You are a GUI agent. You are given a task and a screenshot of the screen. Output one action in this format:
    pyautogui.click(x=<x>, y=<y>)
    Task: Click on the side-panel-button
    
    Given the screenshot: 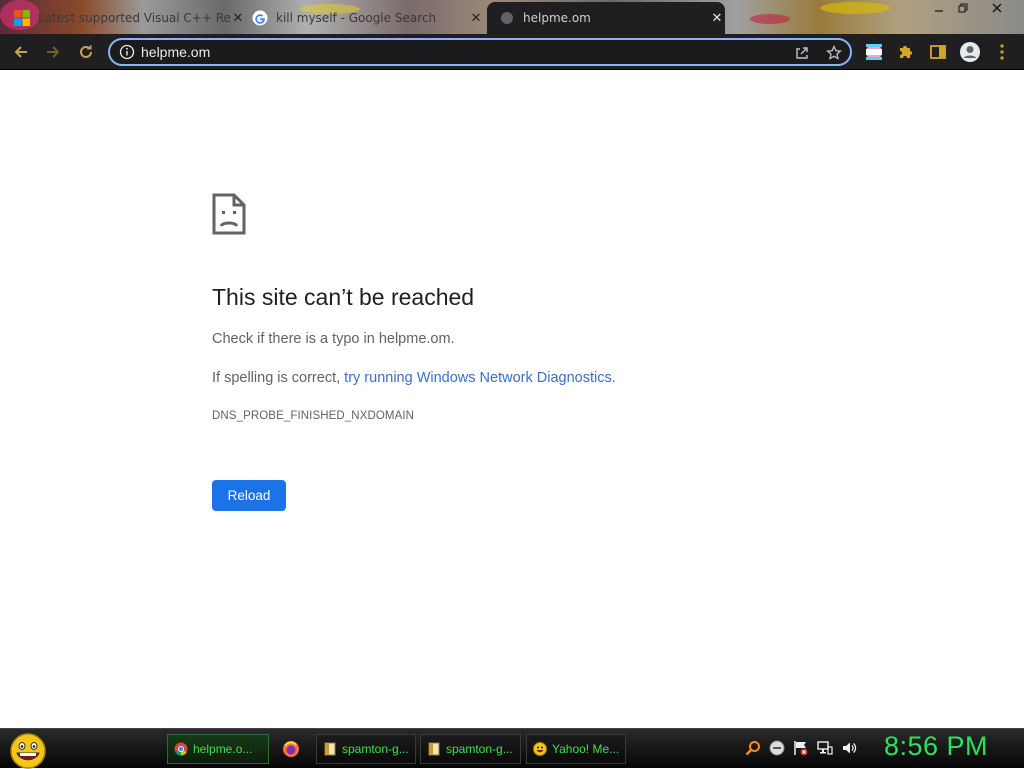 What is the action you would take?
    pyautogui.click(x=938, y=52)
    